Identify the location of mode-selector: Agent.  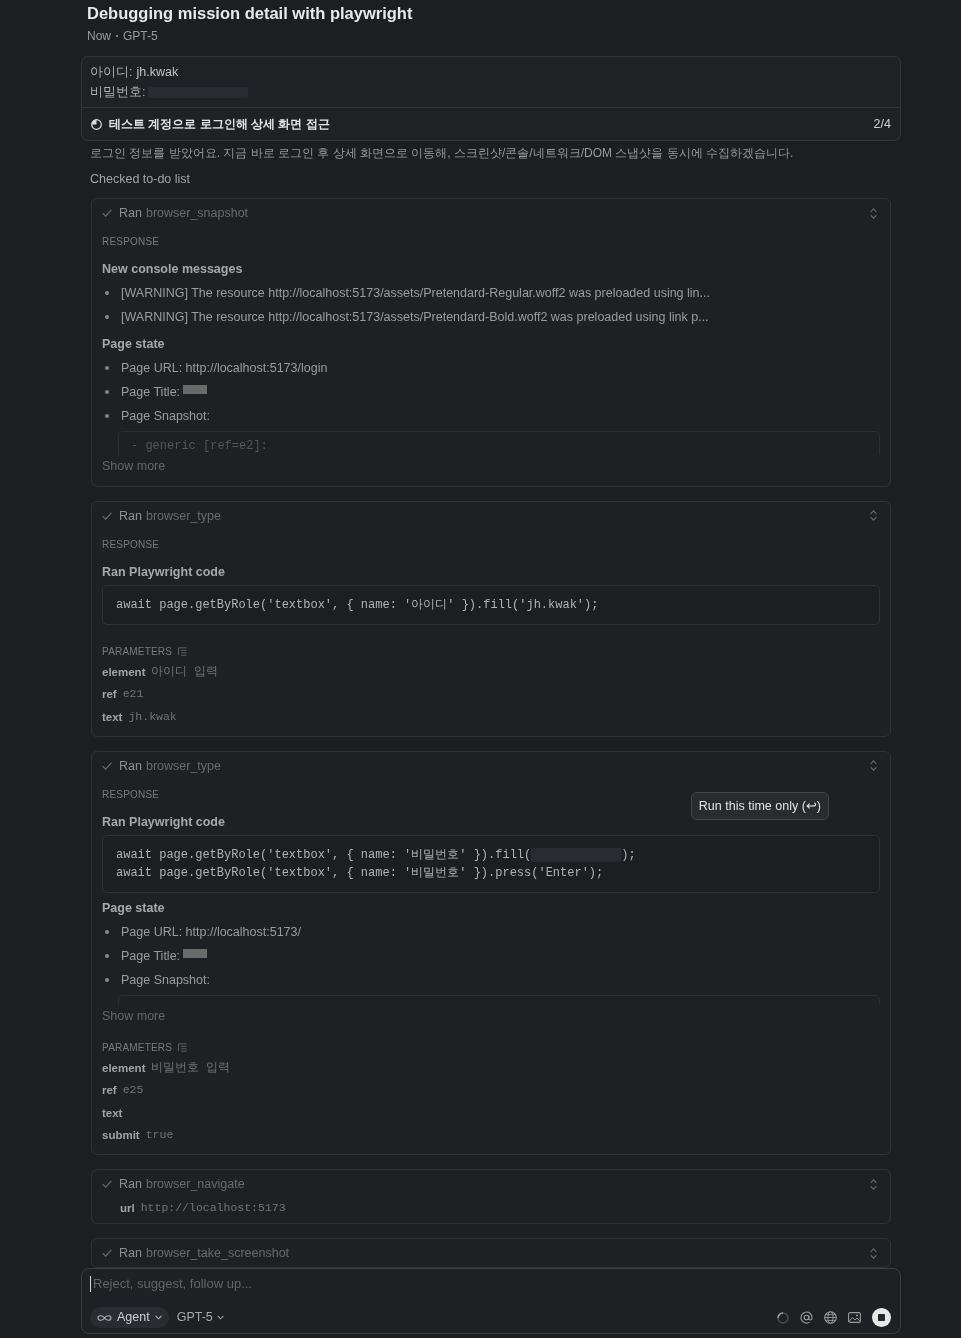
(129, 1317).